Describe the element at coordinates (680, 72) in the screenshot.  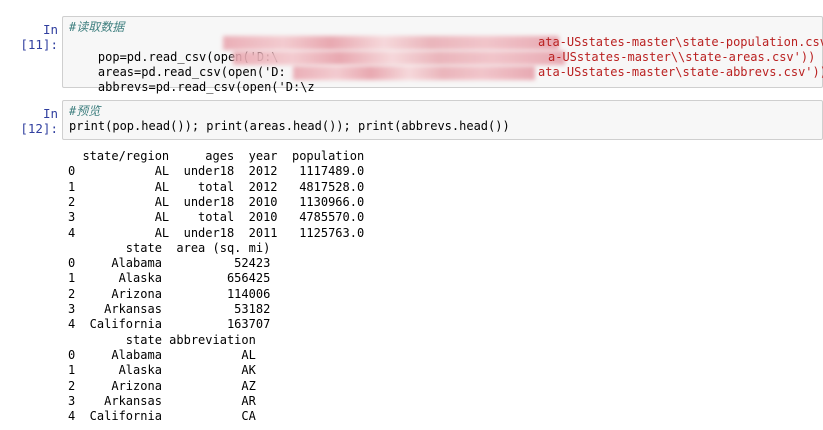
I see `code-suffix: ata-USstates-master\state-abbrevs.csv'))` at that location.